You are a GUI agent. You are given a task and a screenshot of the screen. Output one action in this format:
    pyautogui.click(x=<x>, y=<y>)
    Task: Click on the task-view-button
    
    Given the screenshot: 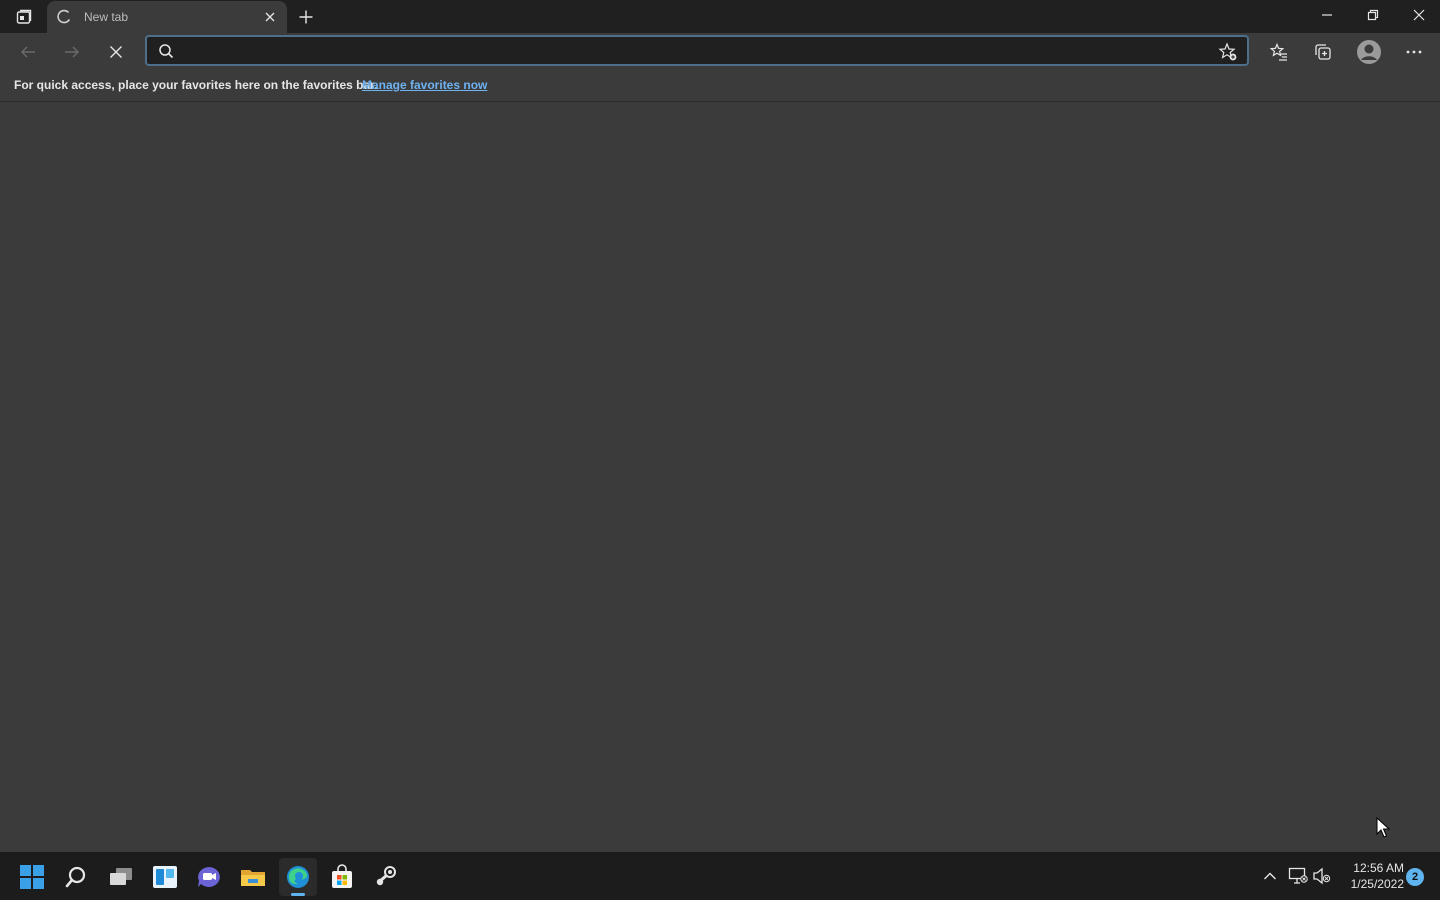 What is the action you would take?
    pyautogui.click(x=121, y=877)
    